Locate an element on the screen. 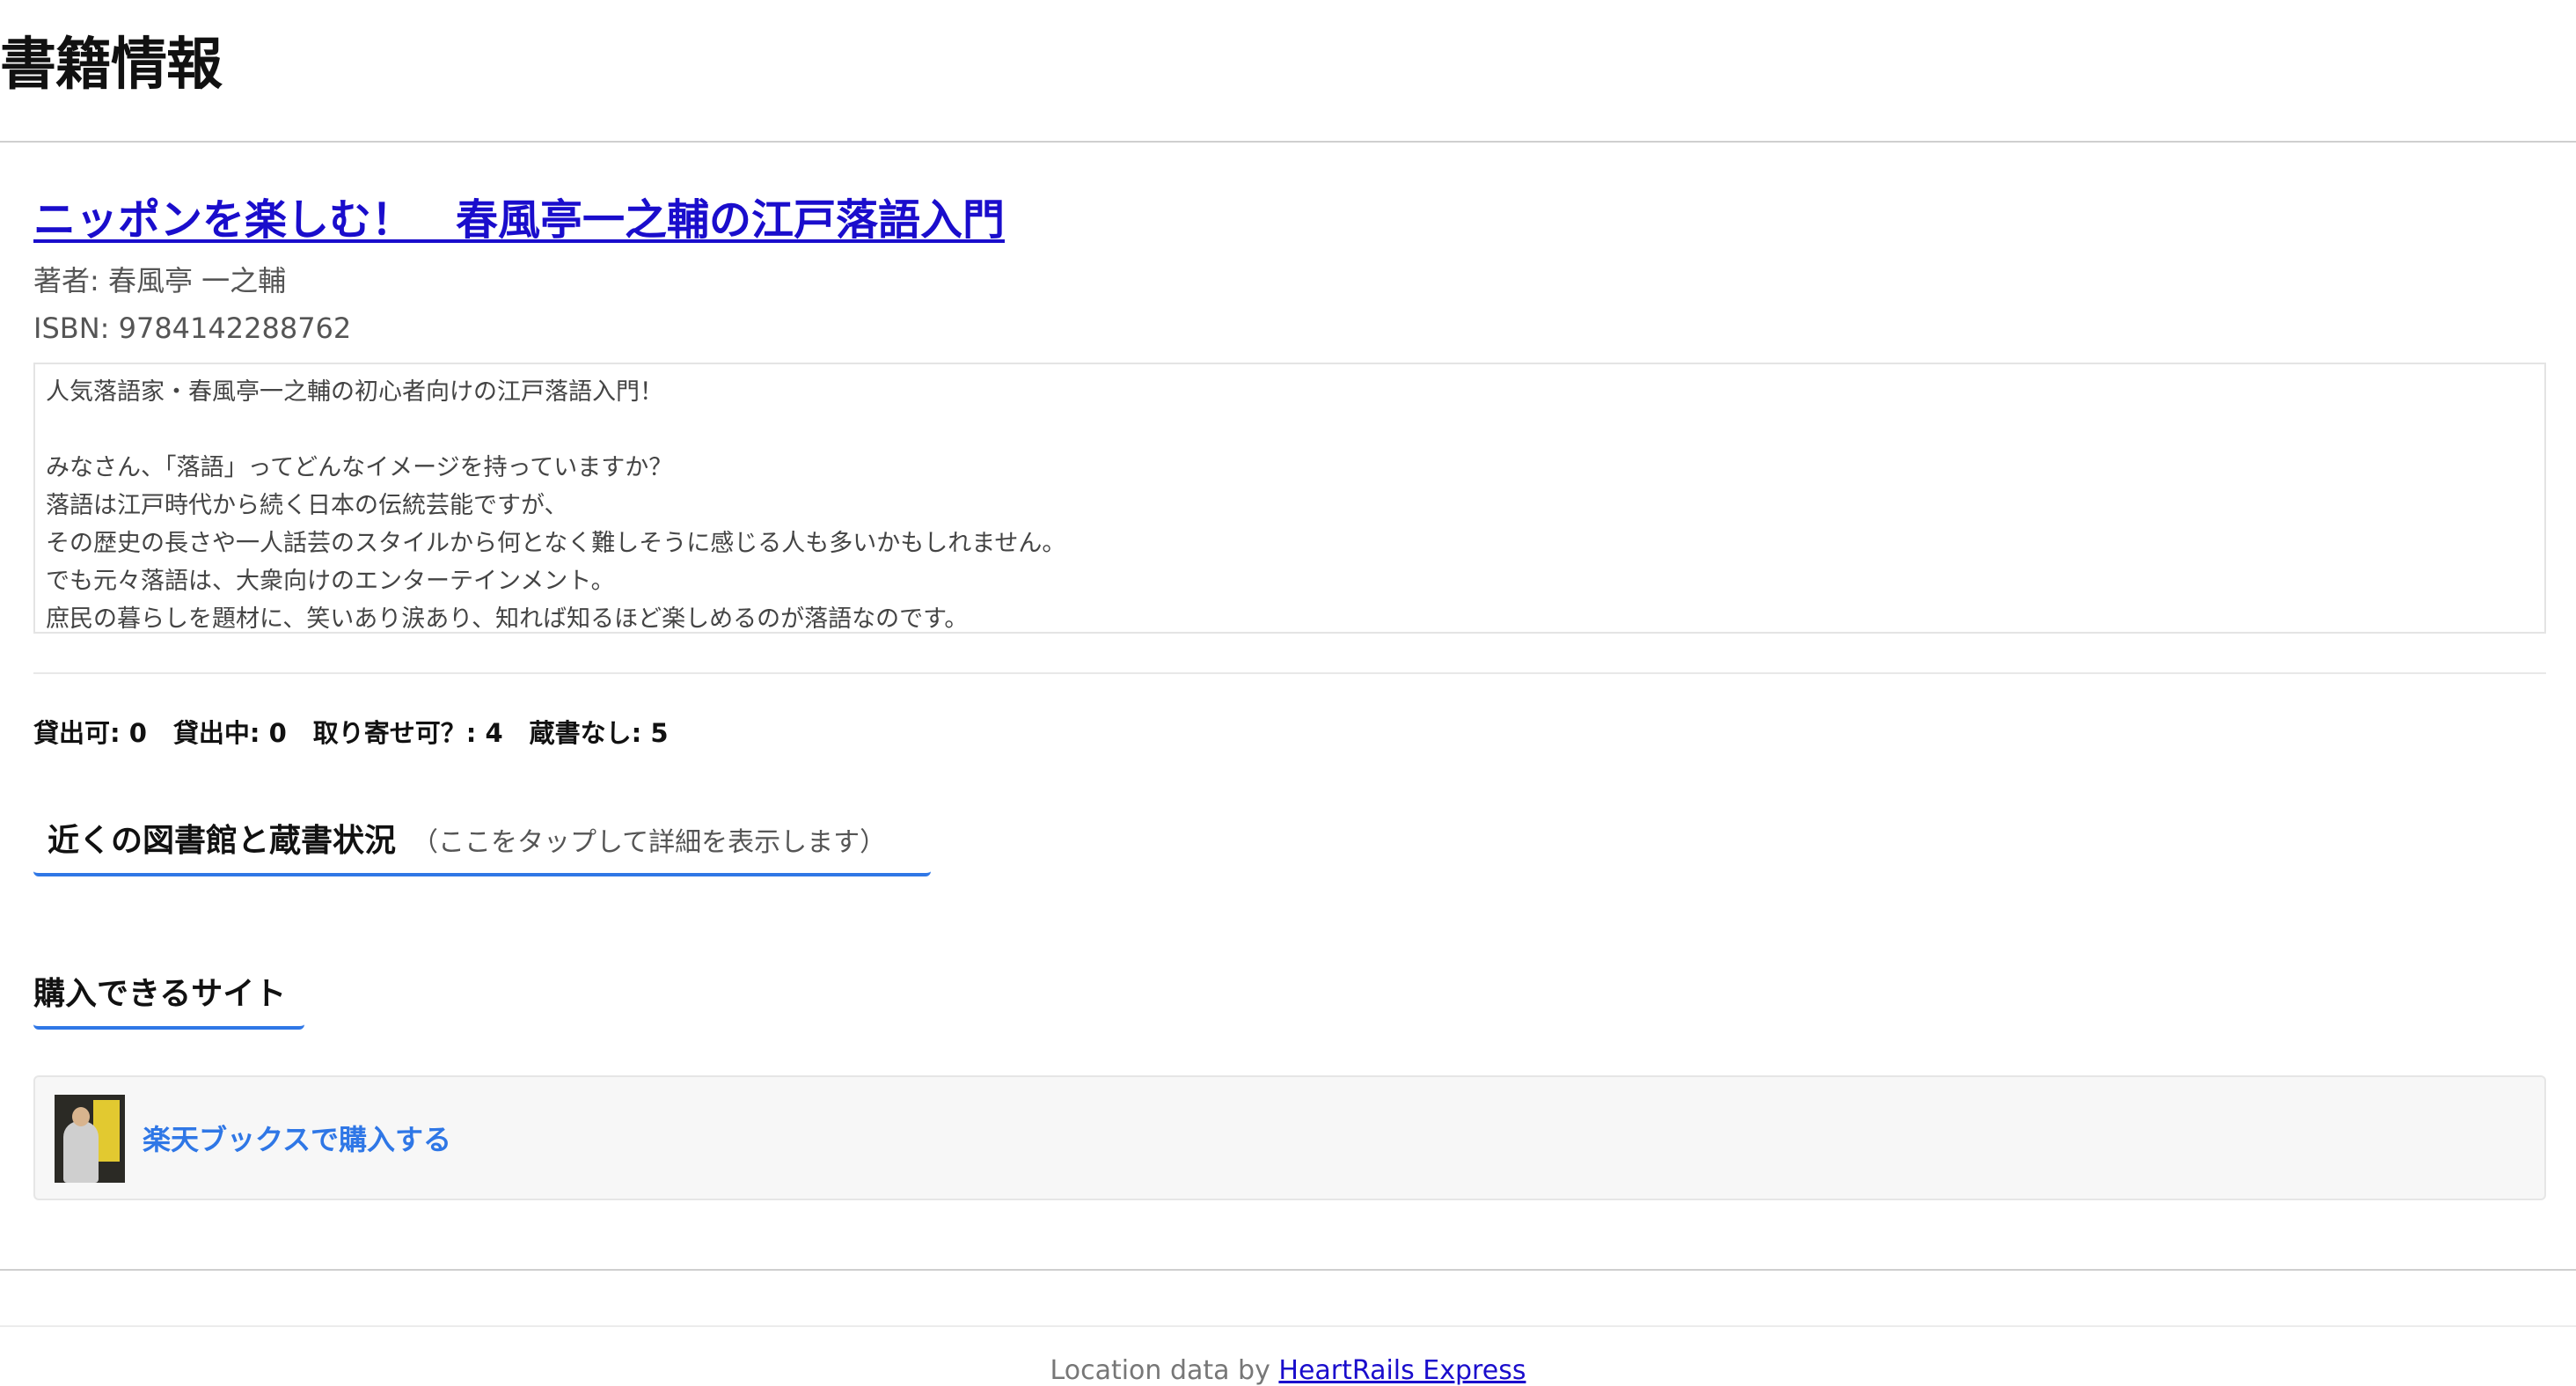 Image resolution: width=2576 pixels, height=1386 pixels. rakuten-books-link: 楽天ブックスで購入する is located at coordinates (297, 1138).